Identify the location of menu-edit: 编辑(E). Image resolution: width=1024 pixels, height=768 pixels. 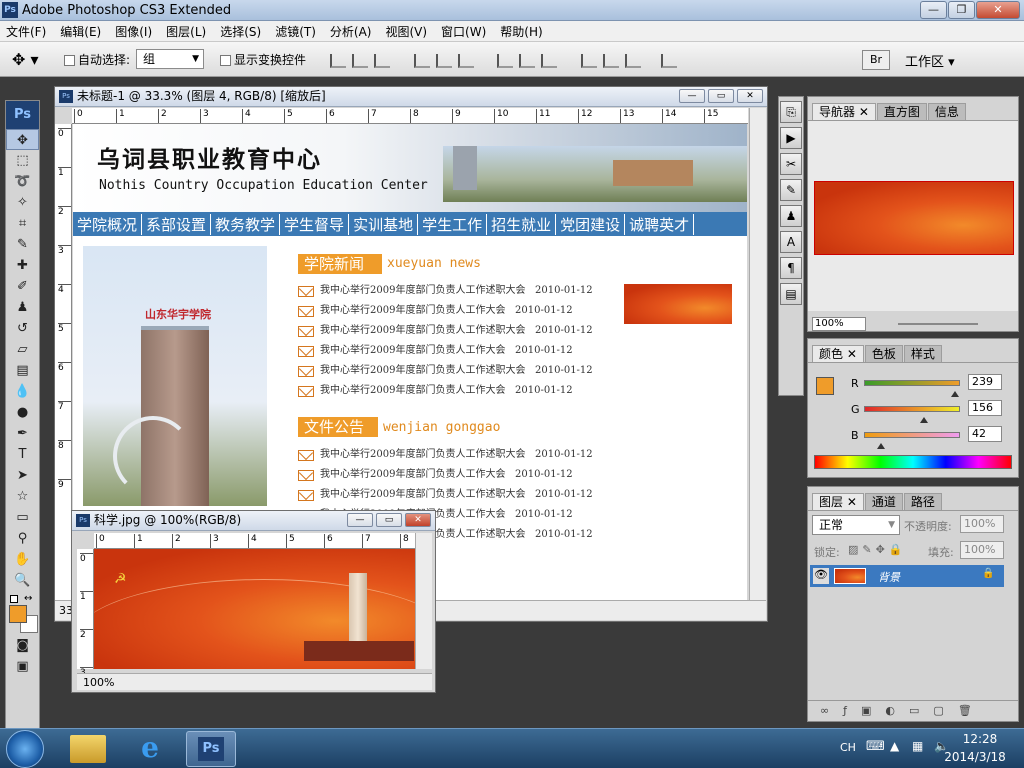
(80, 31).